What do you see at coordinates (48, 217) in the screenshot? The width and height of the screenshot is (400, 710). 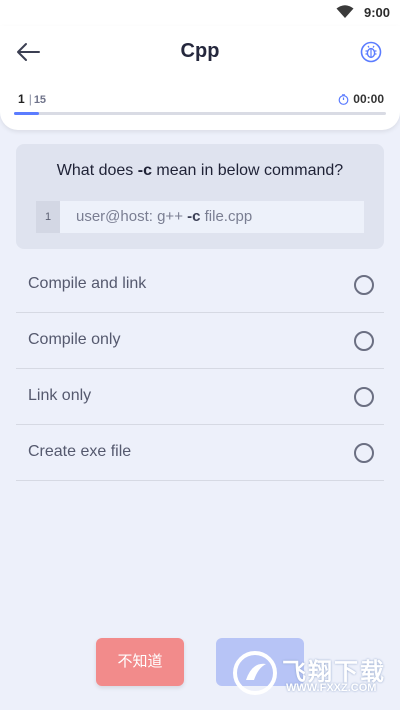 I see `code-line-number: 1` at bounding box center [48, 217].